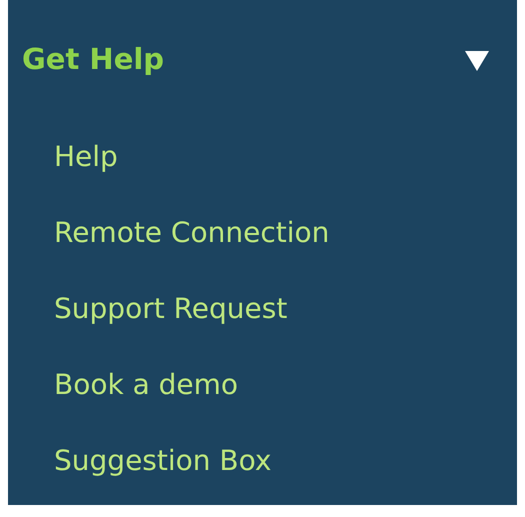  What do you see at coordinates (163, 461) in the screenshot?
I see `menu-item: Suggestion Box` at bounding box center [163, 461].